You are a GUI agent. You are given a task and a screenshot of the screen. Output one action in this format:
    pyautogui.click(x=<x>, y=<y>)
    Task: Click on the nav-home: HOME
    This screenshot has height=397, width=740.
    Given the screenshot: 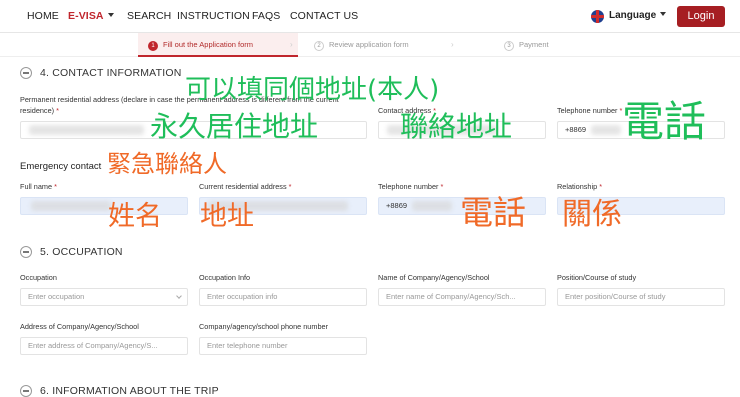 What is the action you would take?
    pyautogui.click(x=43, y=16)
    